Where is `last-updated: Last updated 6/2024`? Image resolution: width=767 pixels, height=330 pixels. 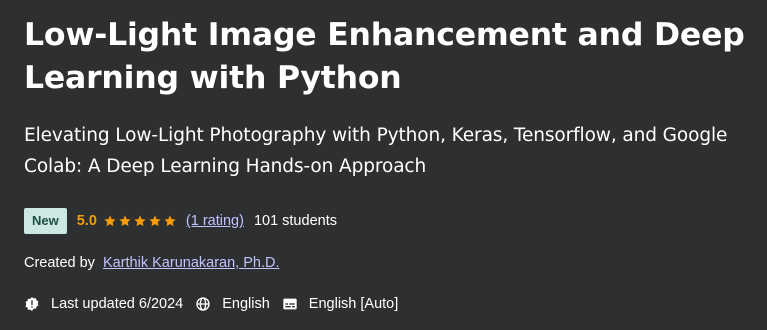 last-updated: Last updated 6/2024 is located at coordinates (103, 304).